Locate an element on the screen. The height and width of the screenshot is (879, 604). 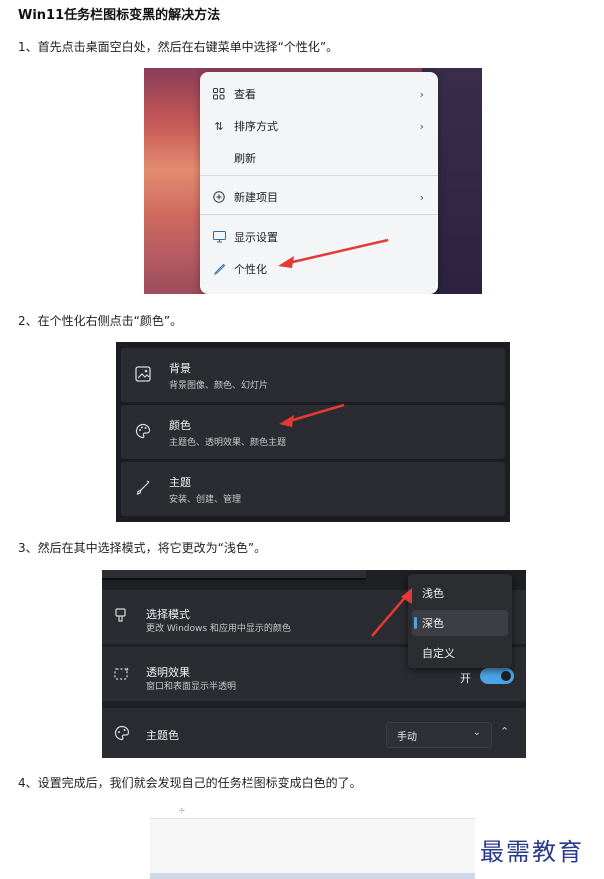
window-top-strip: ÷ is located at coordinates (312, 812).